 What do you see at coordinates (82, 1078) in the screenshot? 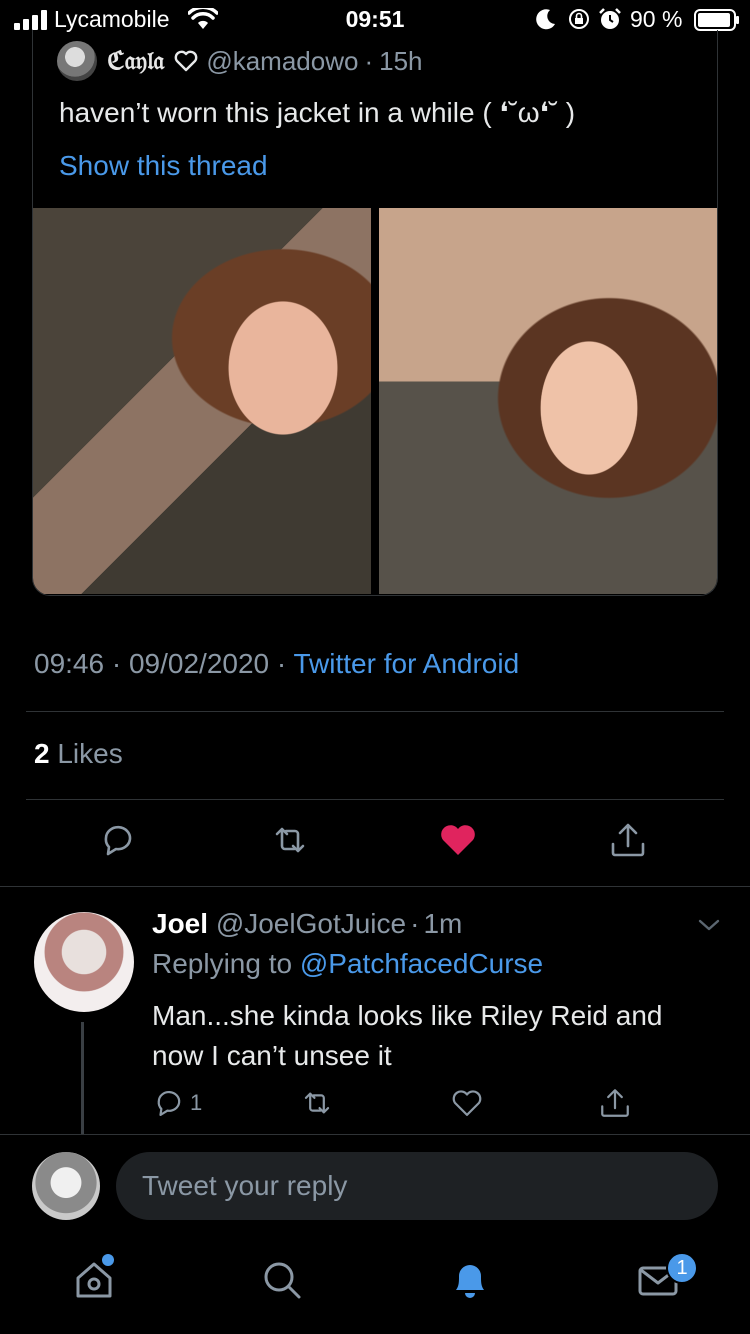
I see `thread-connector-line` at bounding box center [82, 1078].